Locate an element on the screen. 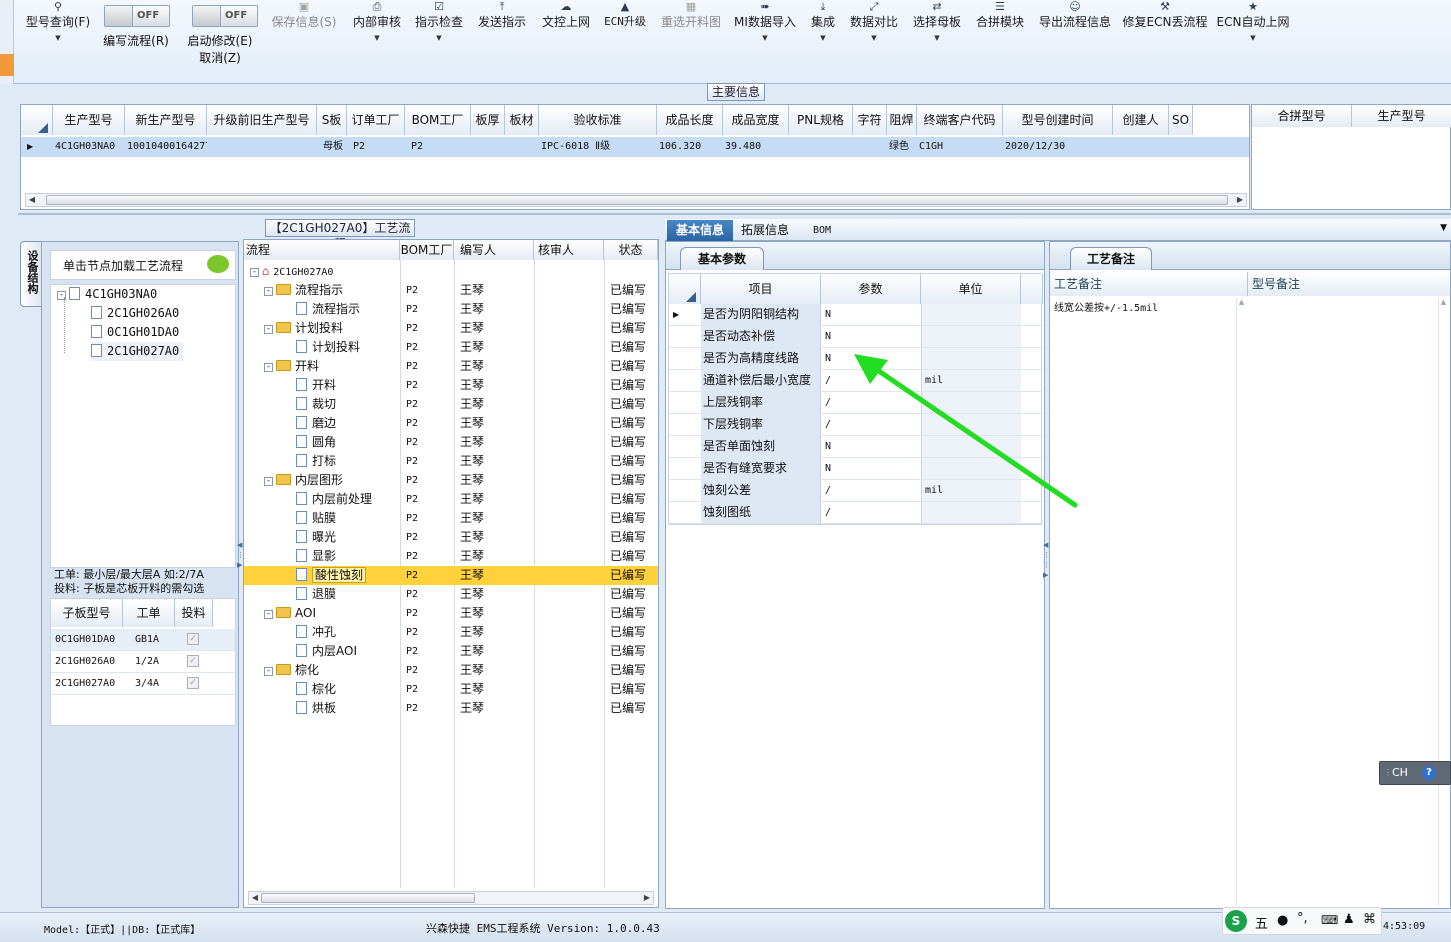 This screenshot has width=1451, height=942. col-1: 新生产型号 is located at coordinates (166, 120).